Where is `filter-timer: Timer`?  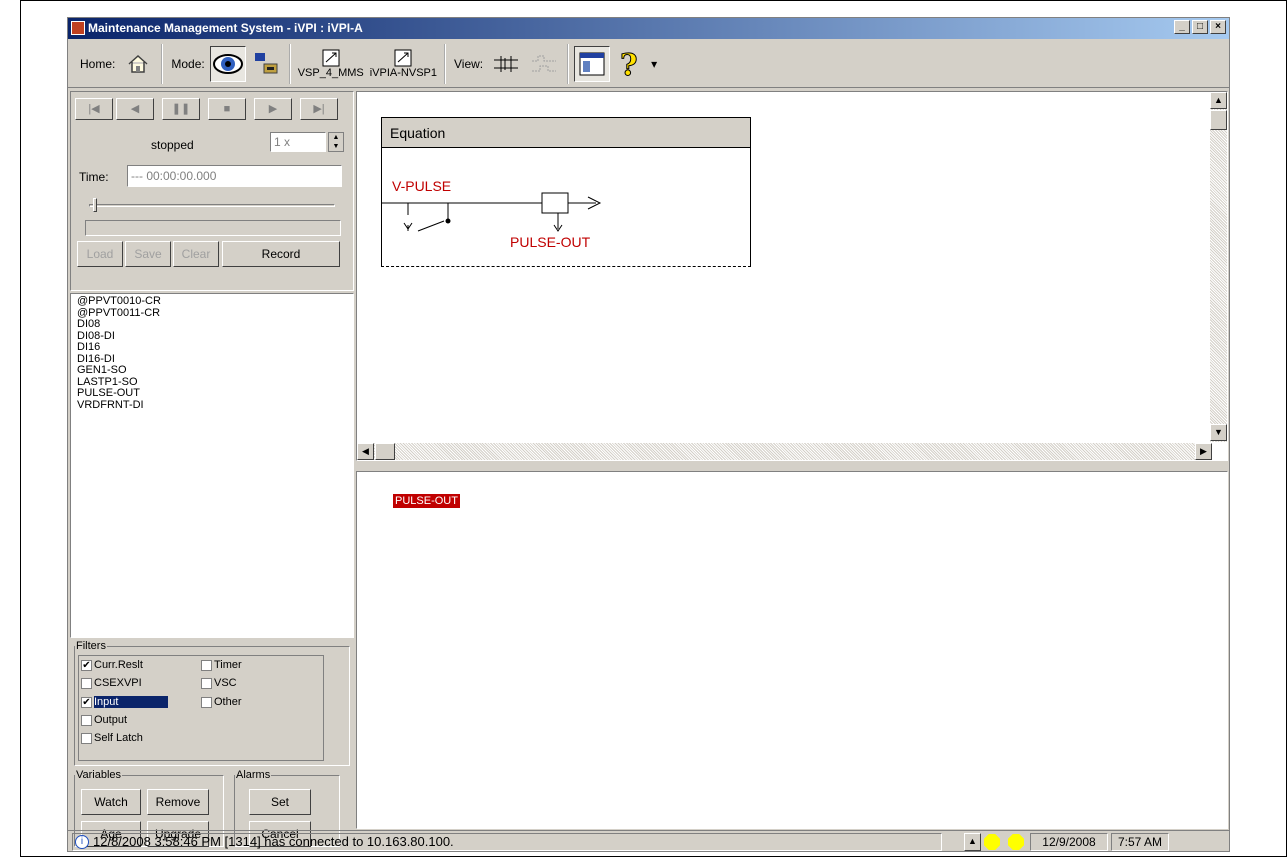
filter-timer: Timer is located at coordinates (221, 665).